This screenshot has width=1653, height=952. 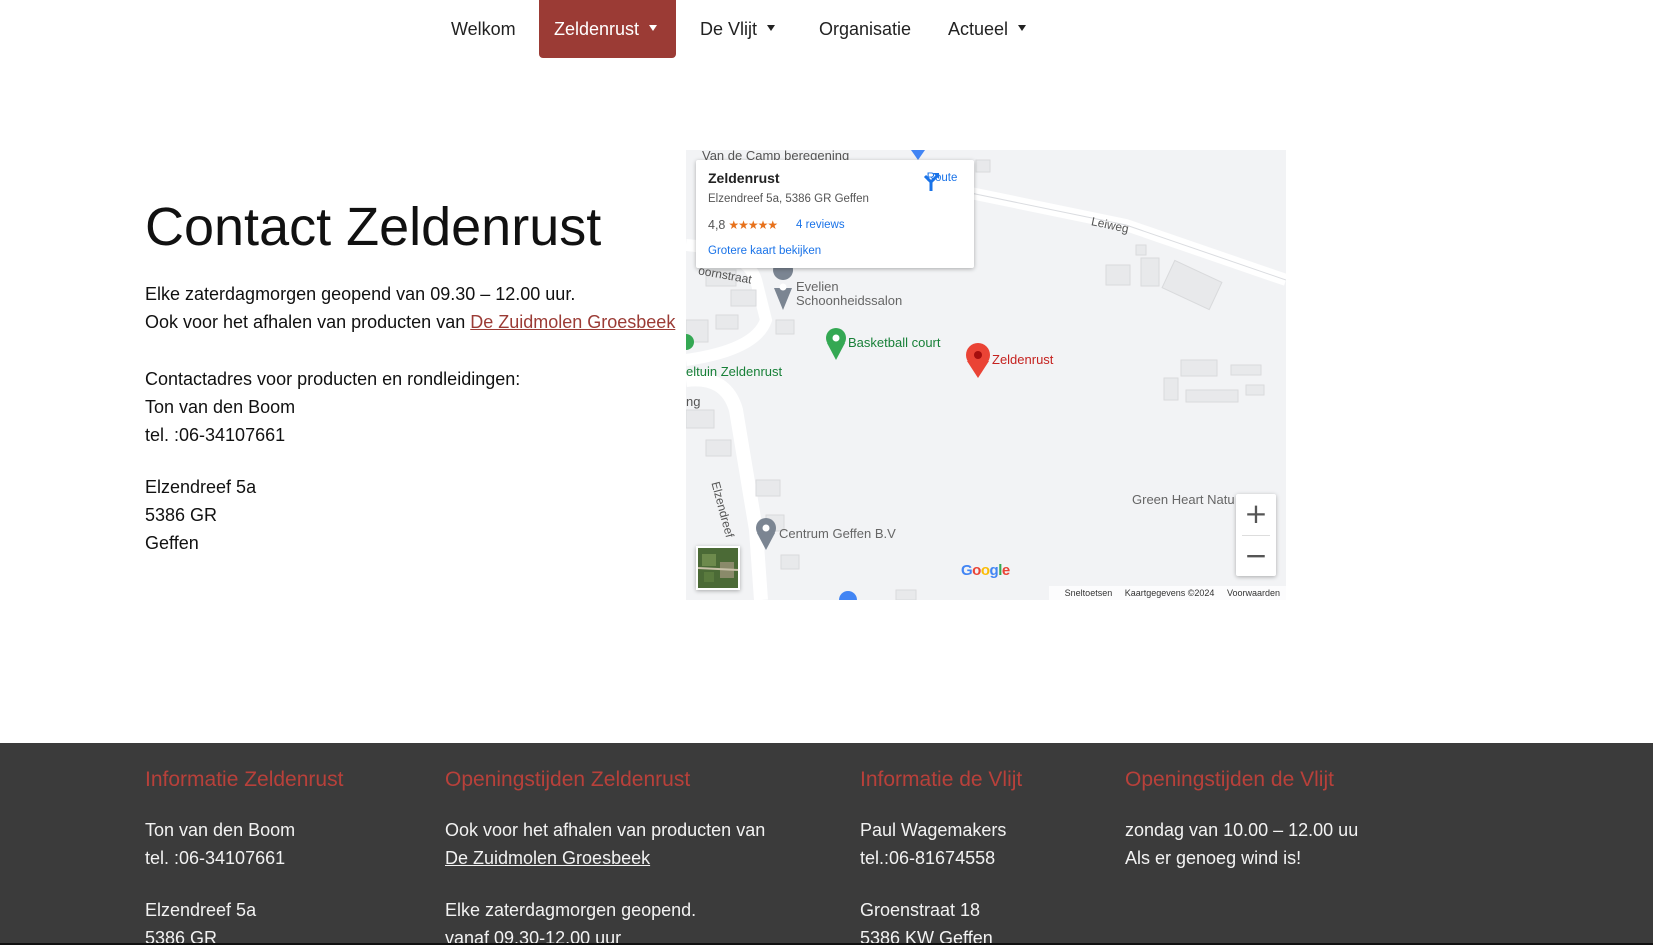 I want to click on route-button: Route, so click(x=942, y=180).